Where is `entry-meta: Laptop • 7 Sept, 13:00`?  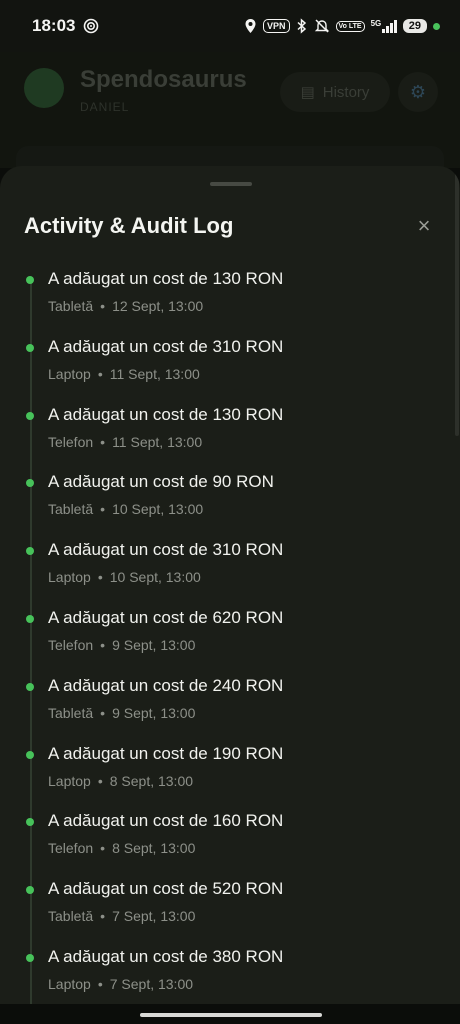
entry-meta: Laptop • 7 Sept, 13:00 is located at coordinates (120, 984).